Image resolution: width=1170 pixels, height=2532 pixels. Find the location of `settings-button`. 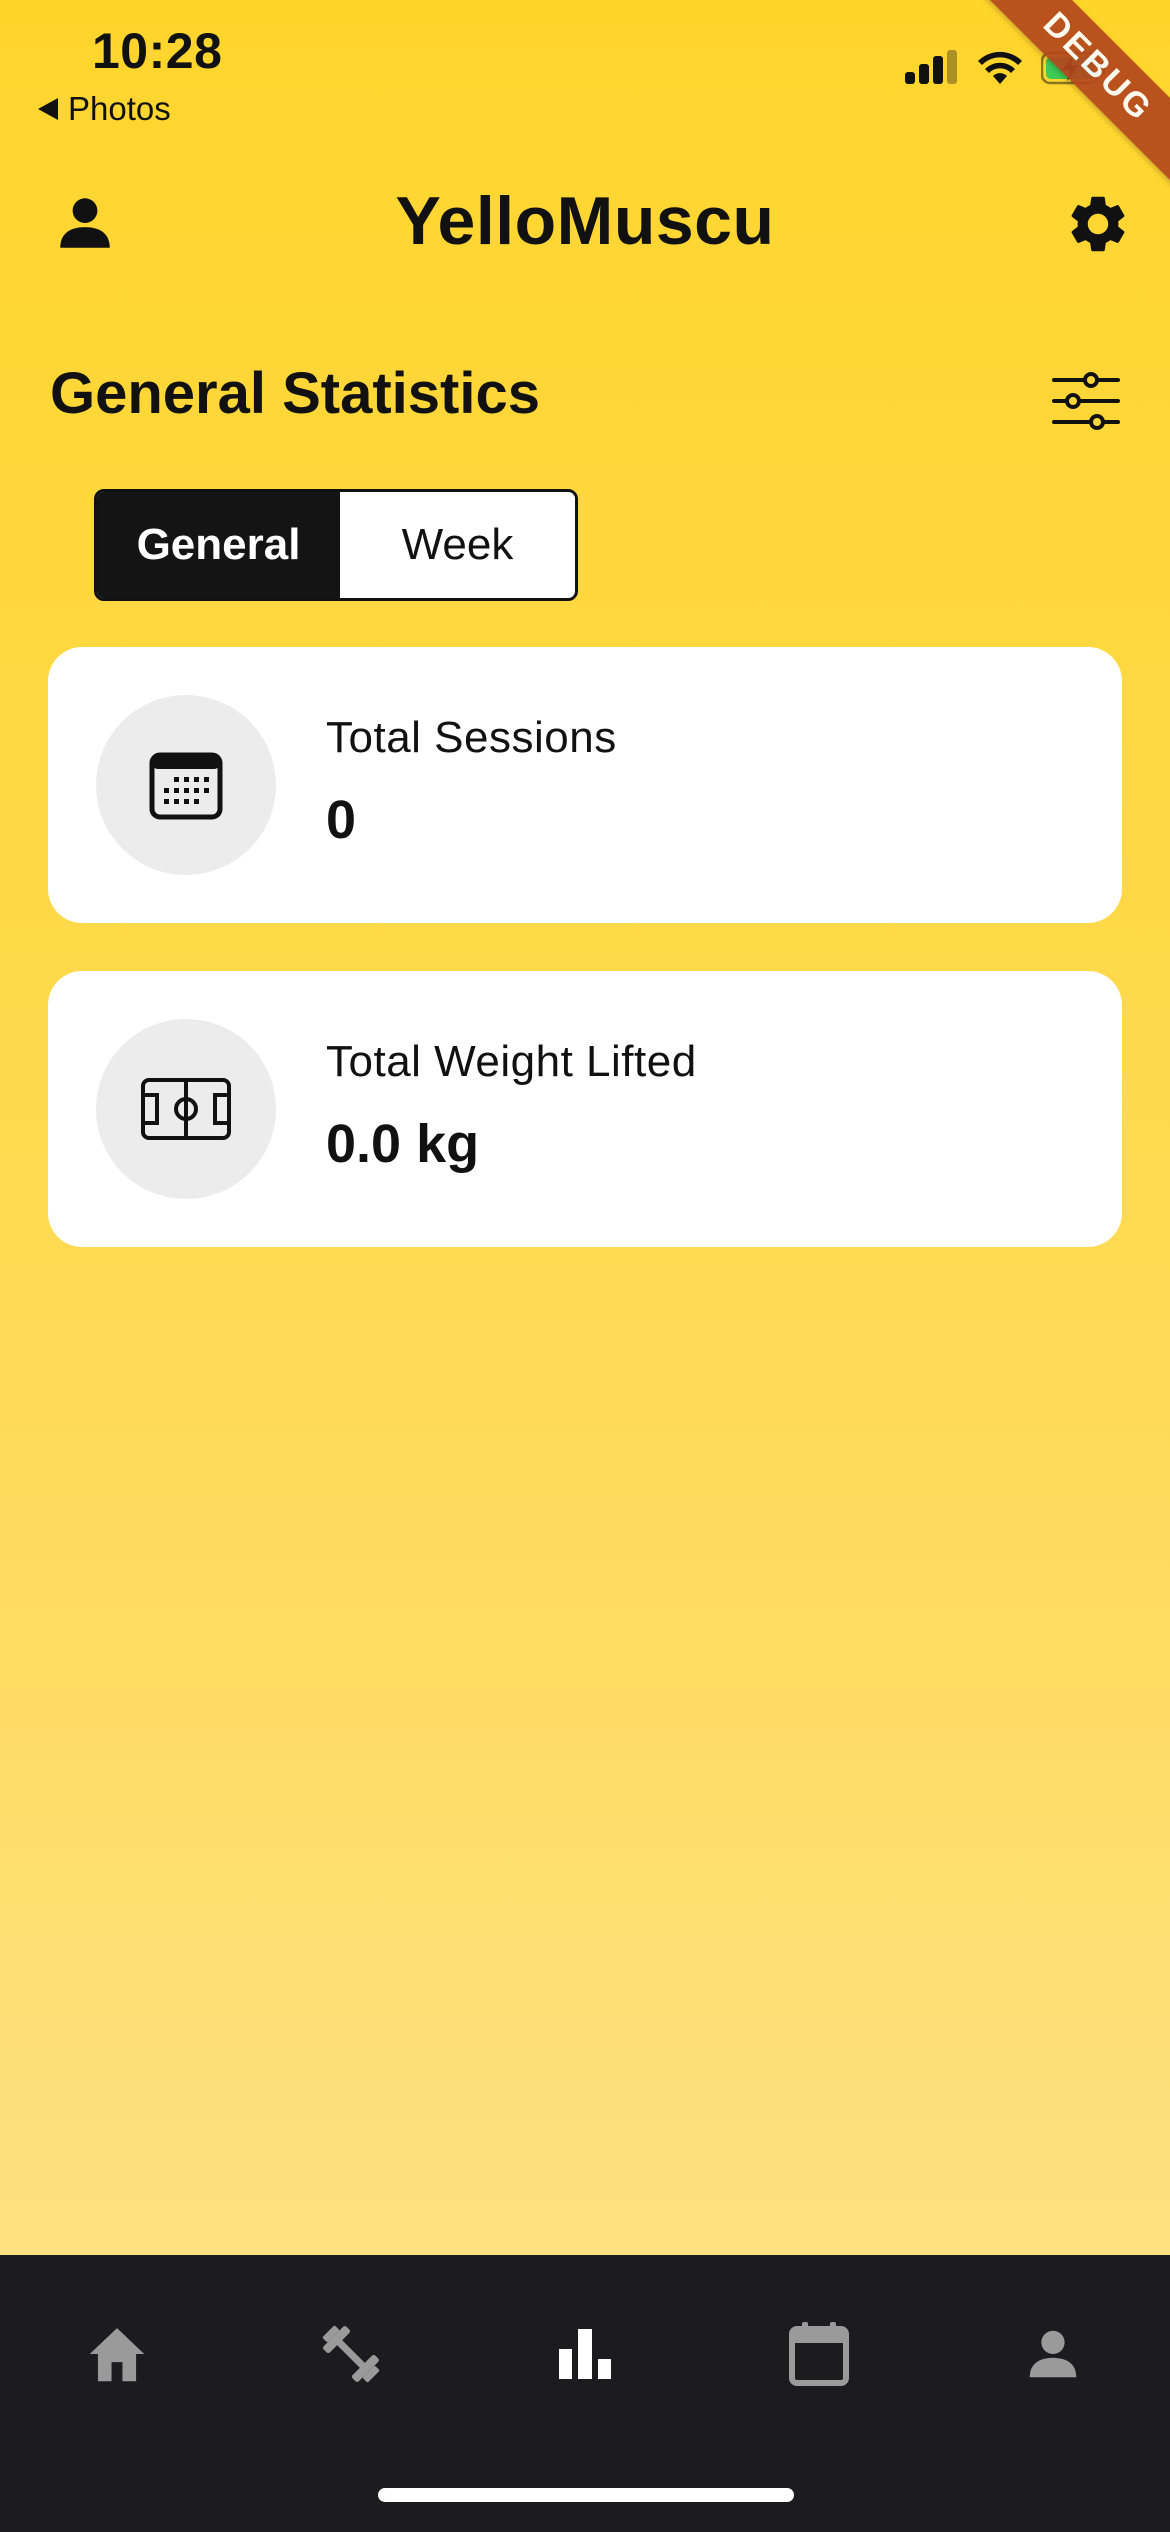

settings-button is located at coordinates (1098, 224).